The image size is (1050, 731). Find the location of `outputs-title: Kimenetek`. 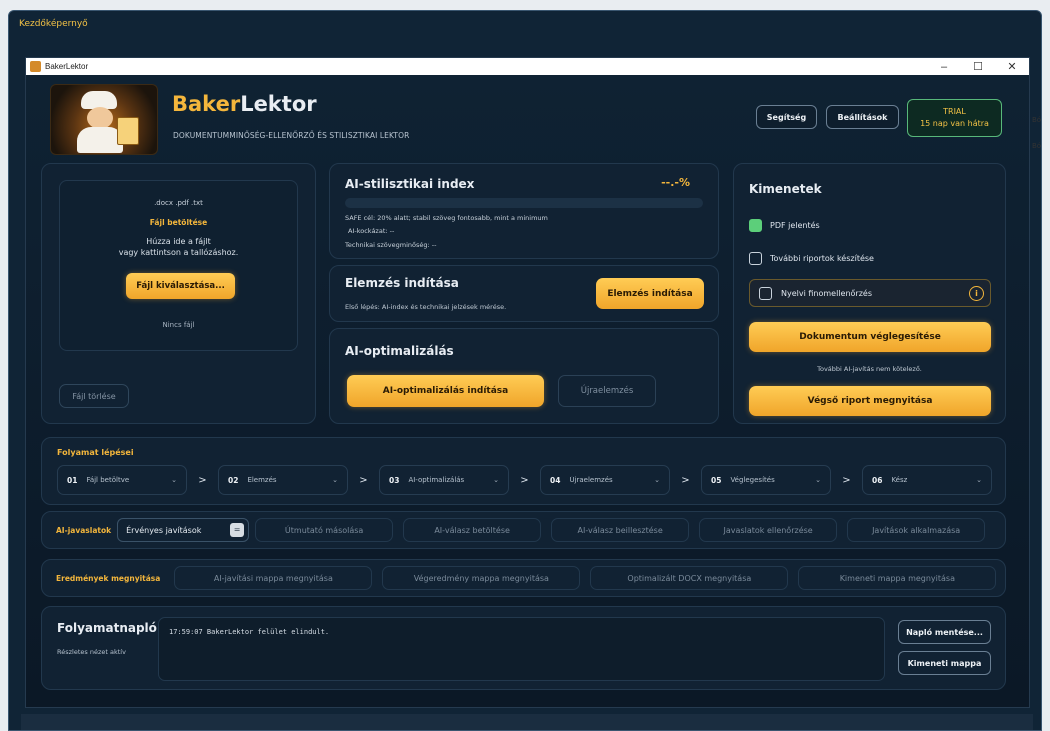

outputs-title: Kimenetek is located at coordinates (785, 189).